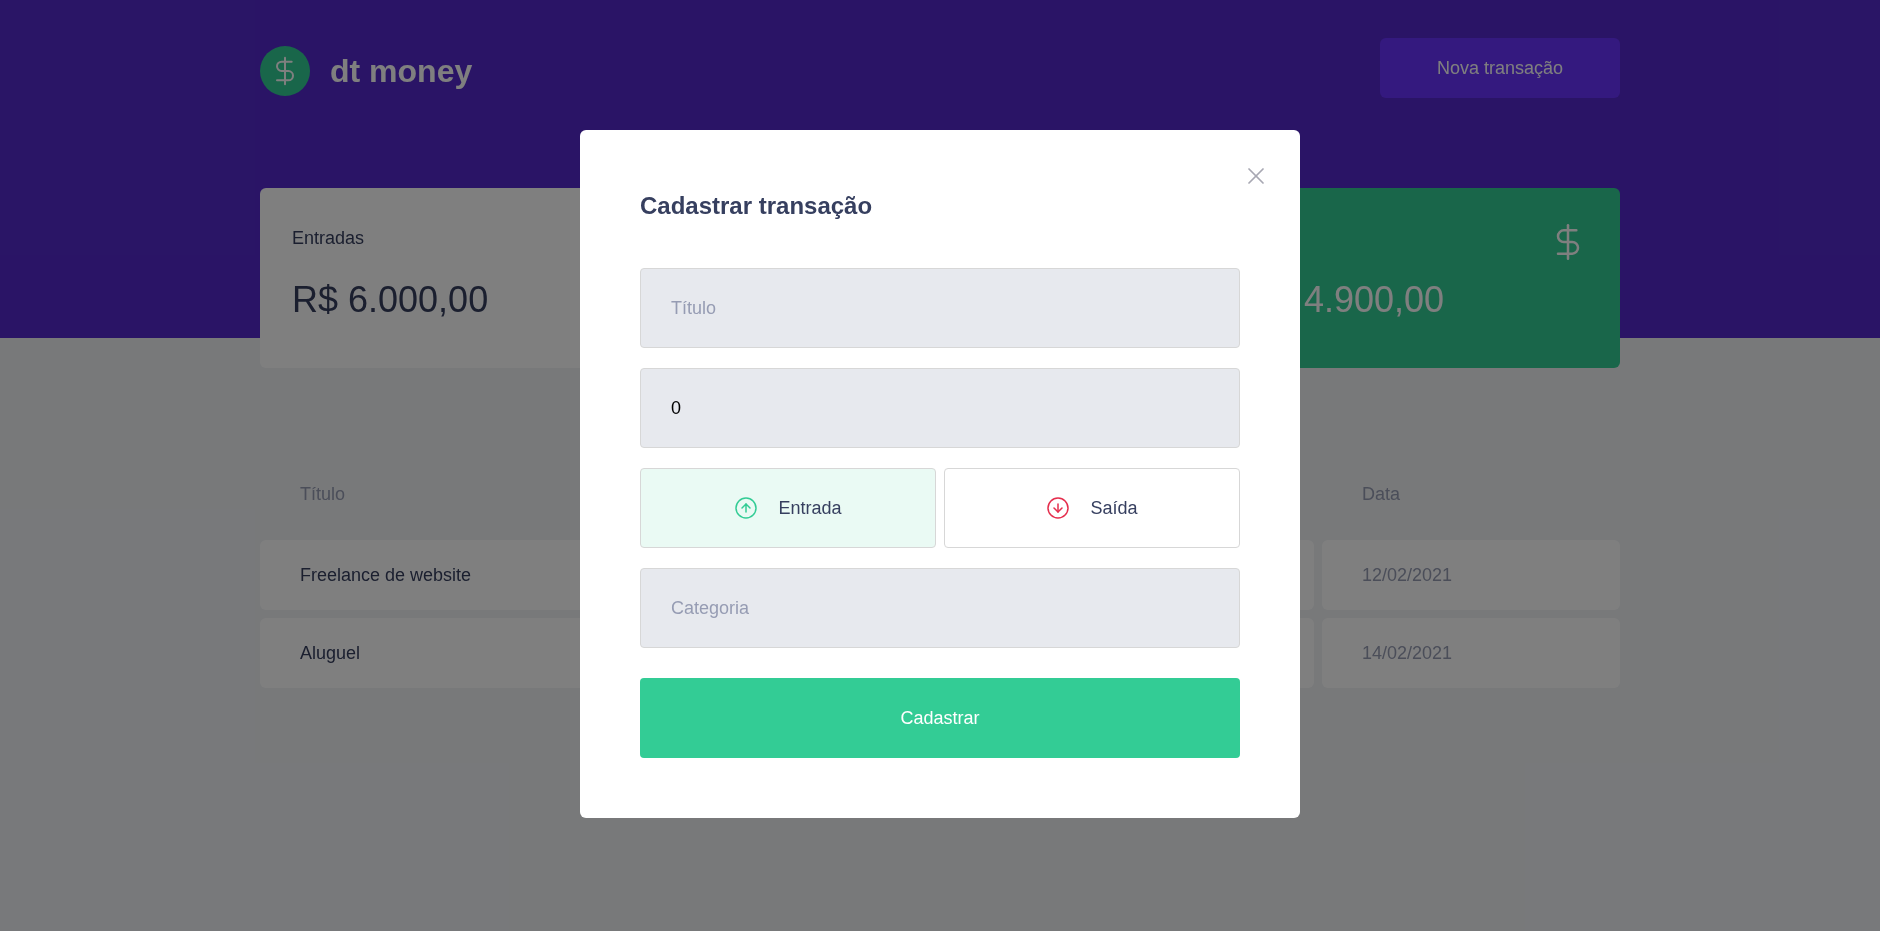  I want to click on input-field: 0, so click(940, 408).